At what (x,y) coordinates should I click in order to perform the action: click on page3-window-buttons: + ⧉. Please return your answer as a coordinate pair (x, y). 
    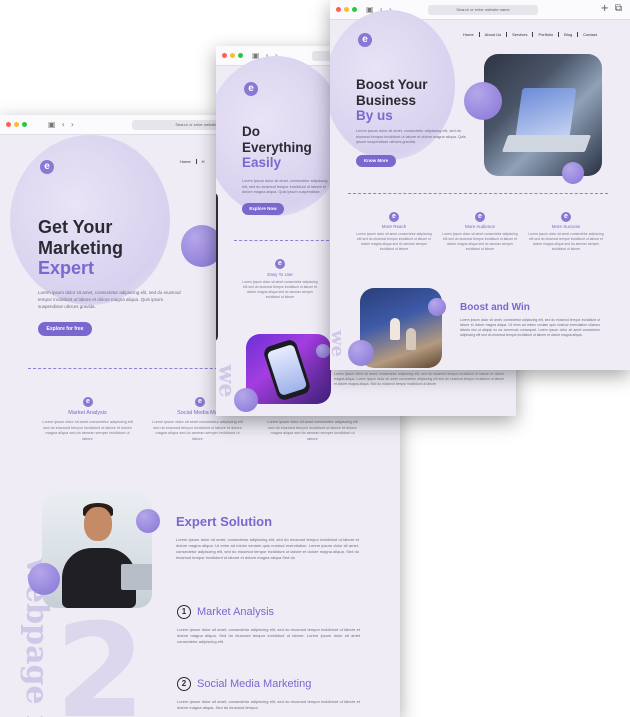
    Looking at the image, I should click on (611, 8).